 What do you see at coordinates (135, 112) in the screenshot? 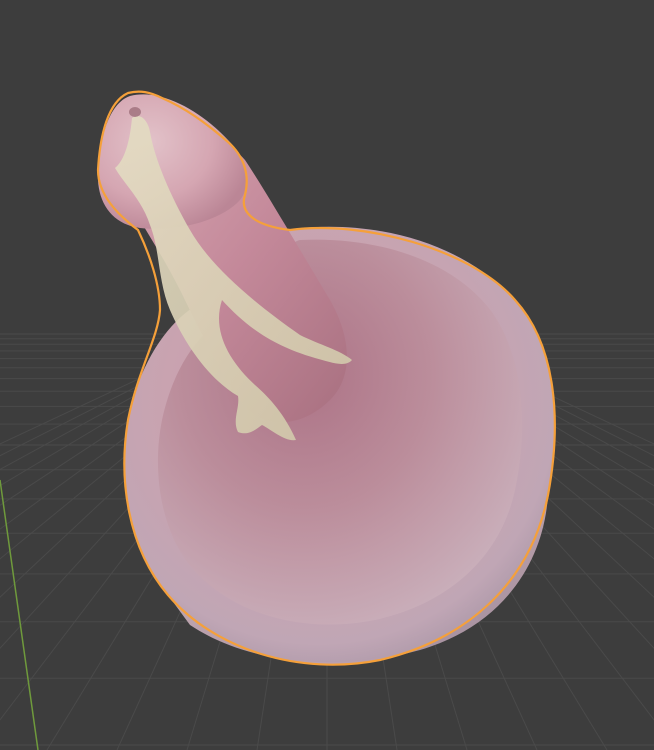
I see `mesh-tip-hole` at bounding box center [135, 112].